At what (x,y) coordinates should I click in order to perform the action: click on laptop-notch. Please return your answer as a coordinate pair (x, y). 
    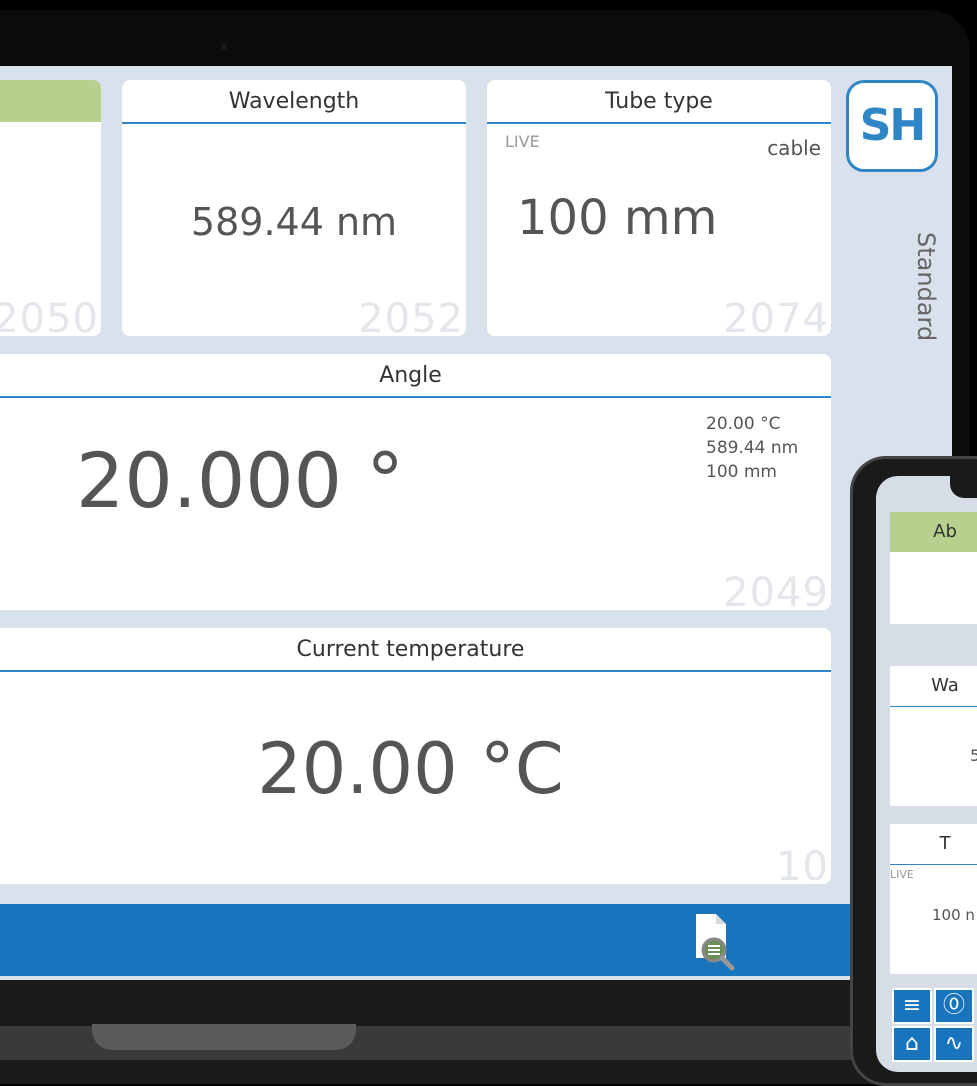
    Looking at the image, I should click on (224, 1037).